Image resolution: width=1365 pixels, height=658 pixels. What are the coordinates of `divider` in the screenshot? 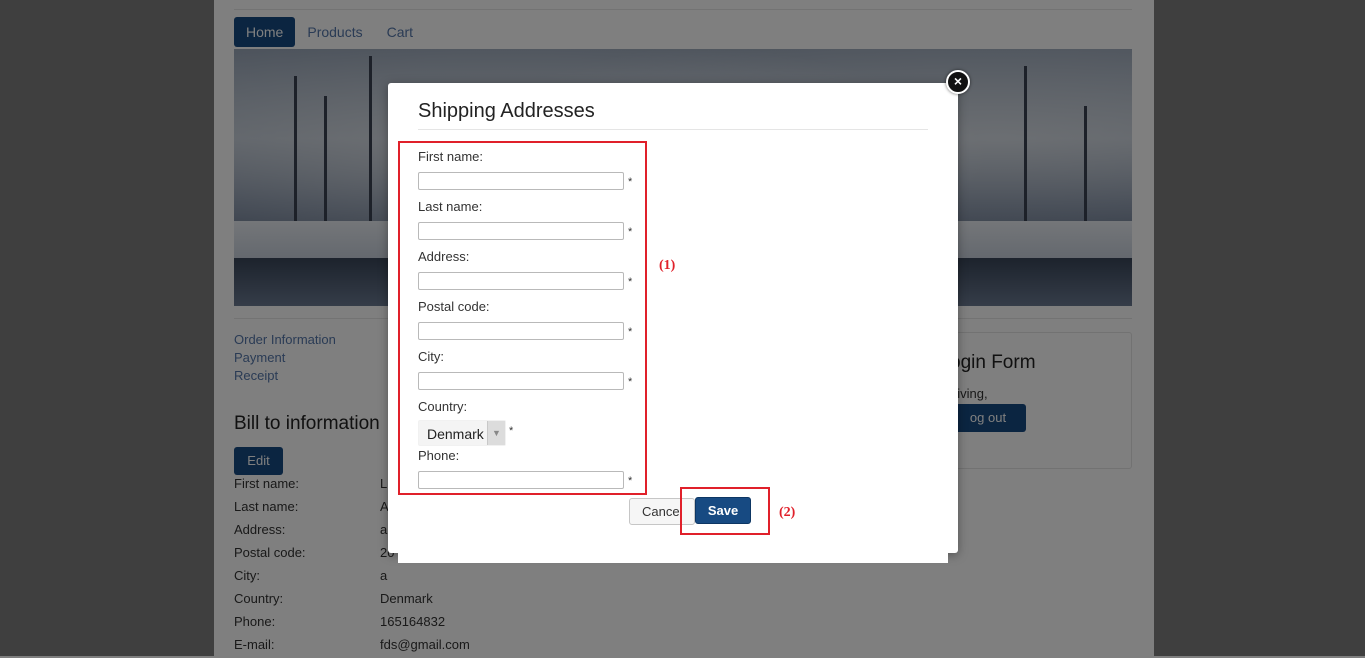 It's located at (673, 129).